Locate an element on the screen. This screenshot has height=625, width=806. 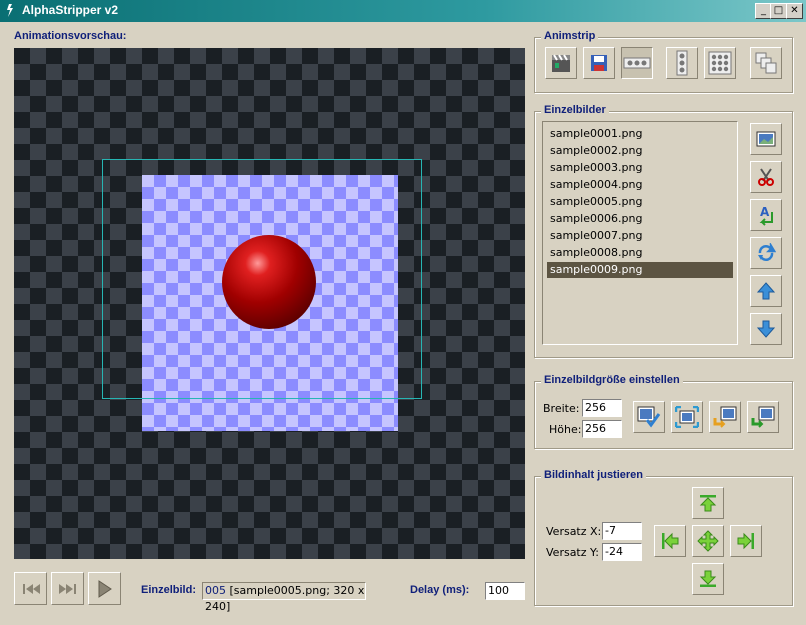
list-item: sample0003.png is located at coordinates (640, 168).